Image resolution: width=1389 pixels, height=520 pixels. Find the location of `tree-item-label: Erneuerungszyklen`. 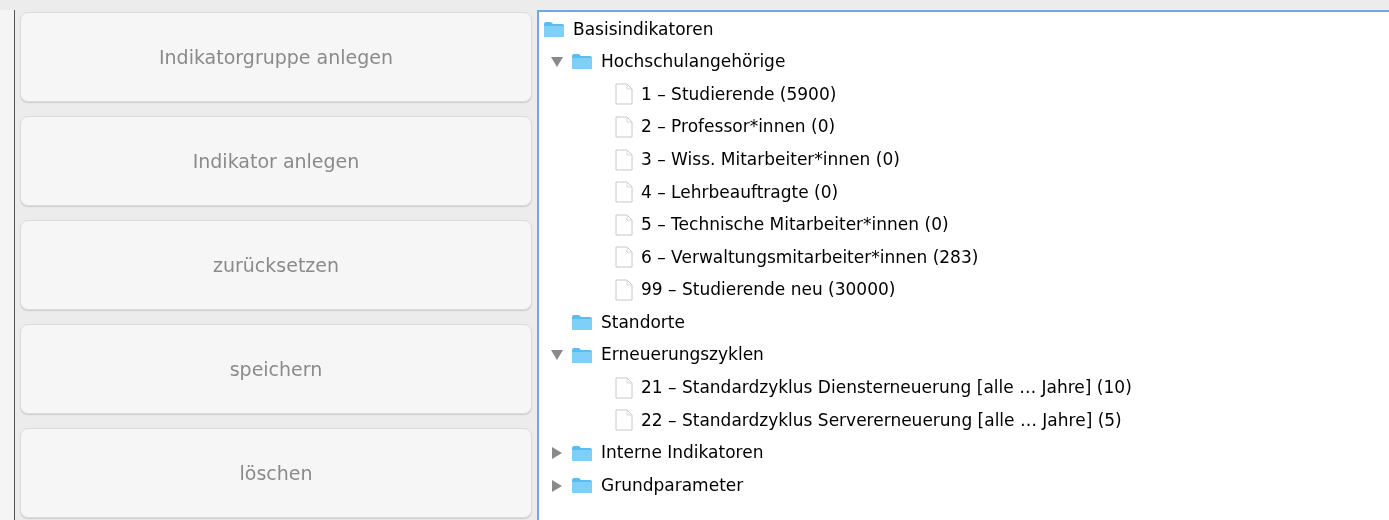

tree-item-label: Erneuerungszyklen is located at coordinates (682, 355).